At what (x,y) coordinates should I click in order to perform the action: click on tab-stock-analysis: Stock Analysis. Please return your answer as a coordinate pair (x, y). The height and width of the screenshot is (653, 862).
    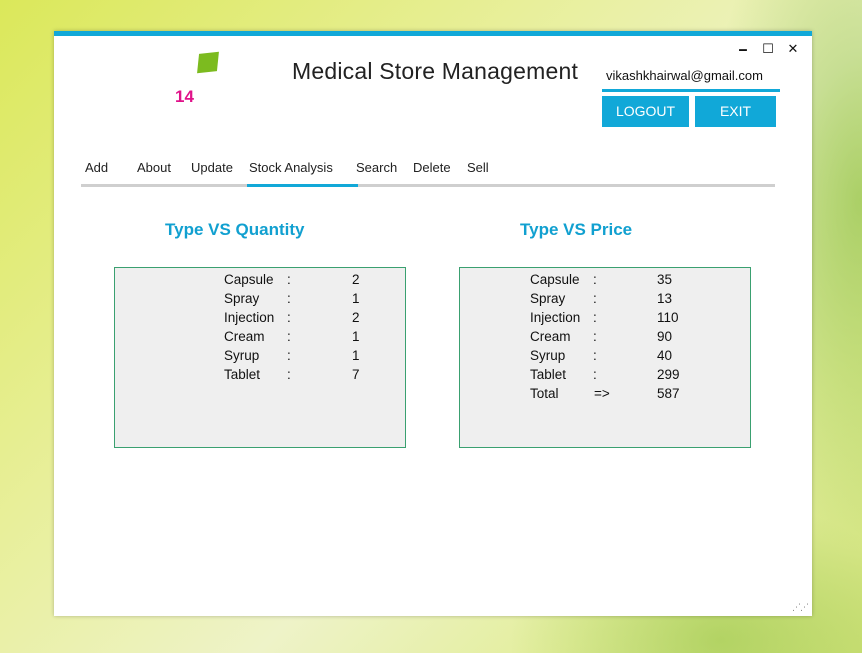
    Looking at the image, I should click on (302, 172).